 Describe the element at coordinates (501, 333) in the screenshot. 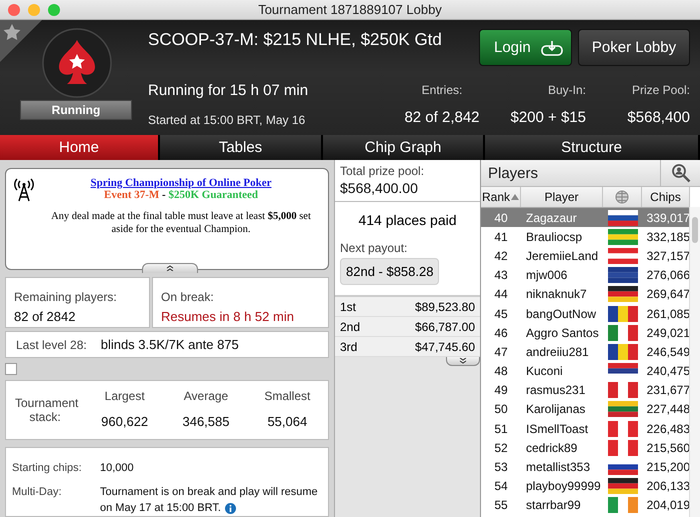

I see `rank-cell-text: 46` at that location.